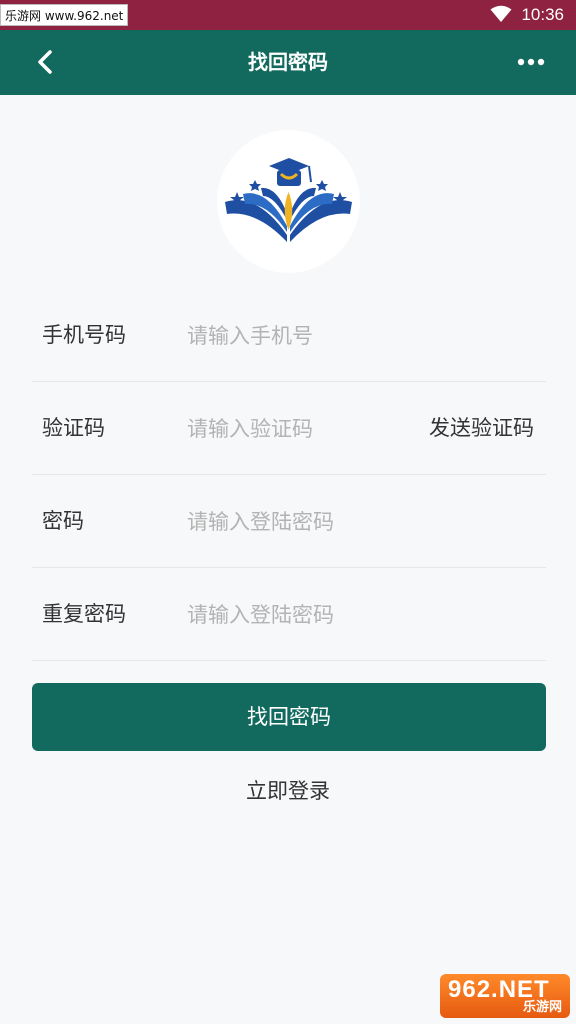  I want to click on watermark-badge: 962.NET 乐游网, so click(505, 996).